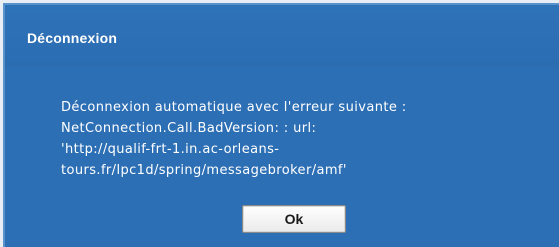 The width and height of the screenshot is (559, 247). I want to click on dialog-title: Déconnexion, so click(72, 38).